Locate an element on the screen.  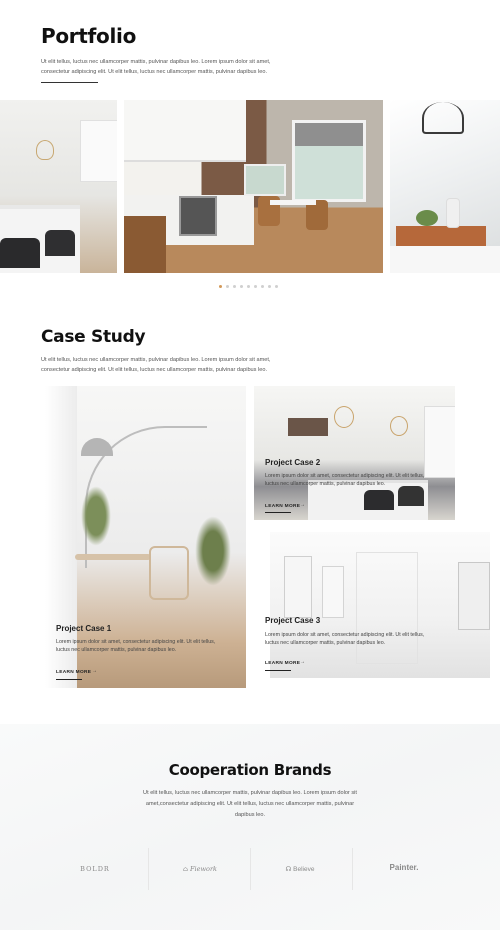
brand-logo-believe-label: Believe is located at coordinates (304, 869).